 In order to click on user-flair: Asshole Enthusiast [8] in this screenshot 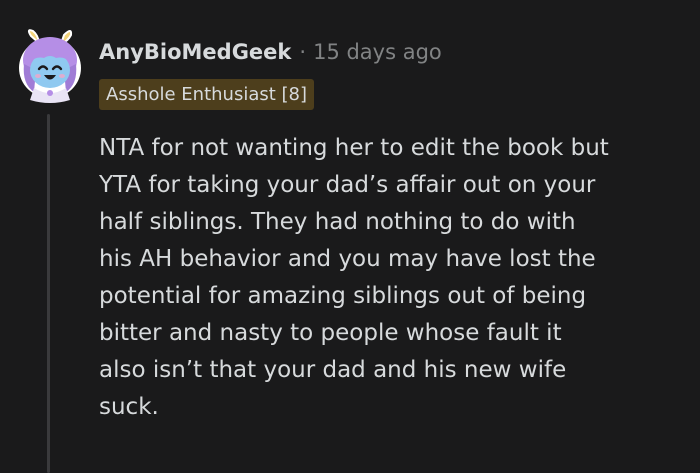, I will do `click(207, 94)`.